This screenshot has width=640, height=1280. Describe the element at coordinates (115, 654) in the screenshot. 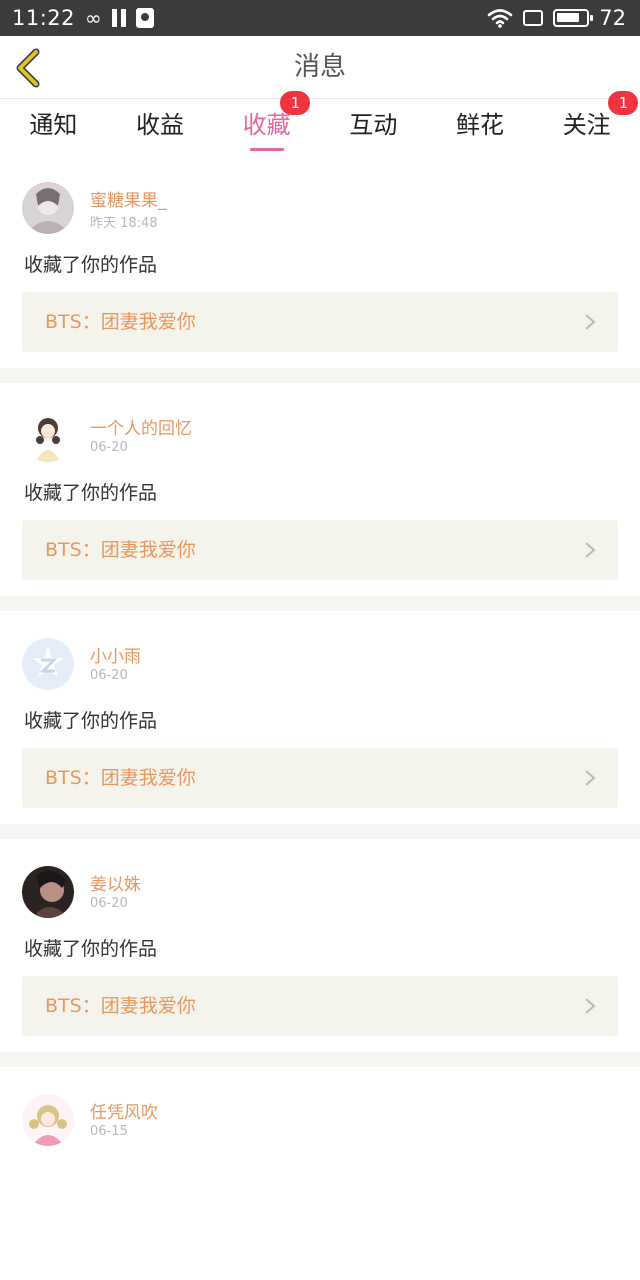

I see `user-name: 小小雨` at that location.